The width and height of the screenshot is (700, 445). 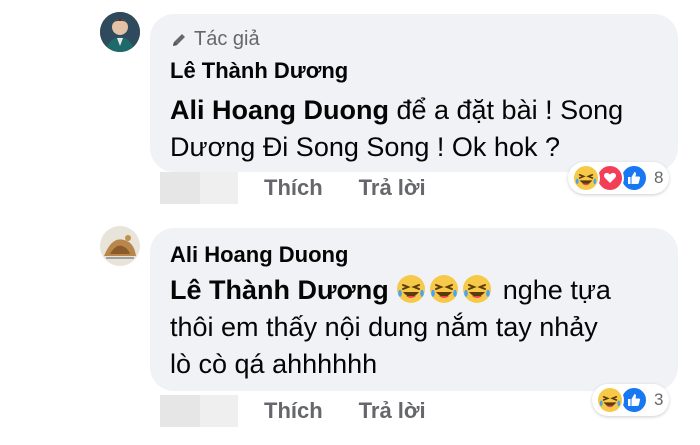 I want to click on reaction-summary: 3, so click(x=631, y=400).